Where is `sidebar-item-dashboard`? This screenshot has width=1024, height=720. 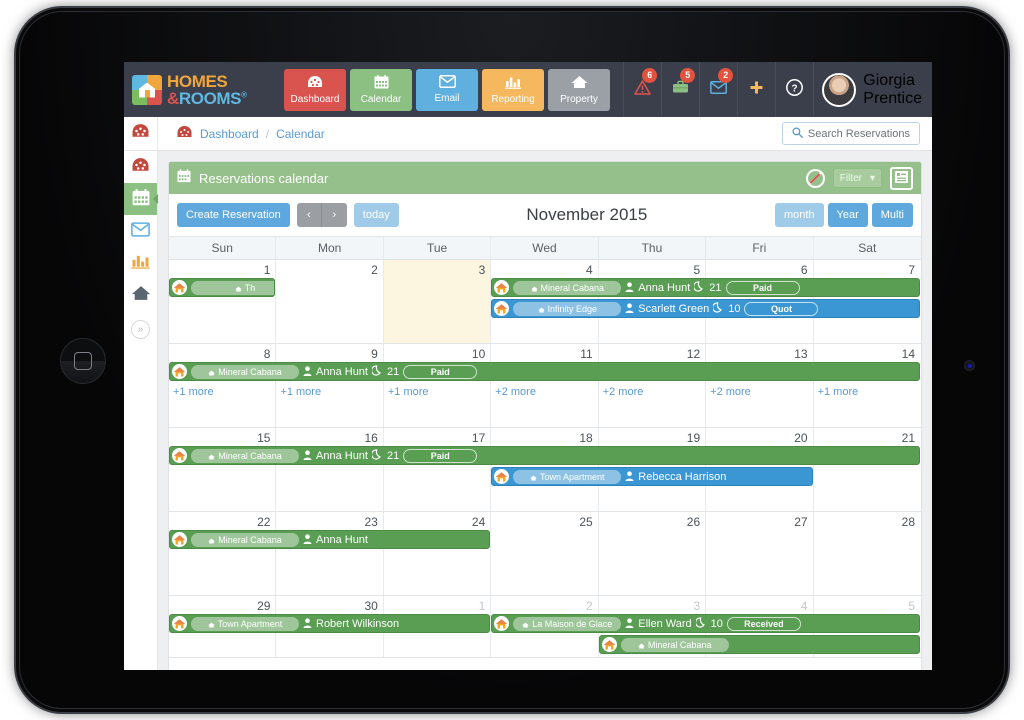
sidebar-item-dashboard is located at coordinates (140, 167).